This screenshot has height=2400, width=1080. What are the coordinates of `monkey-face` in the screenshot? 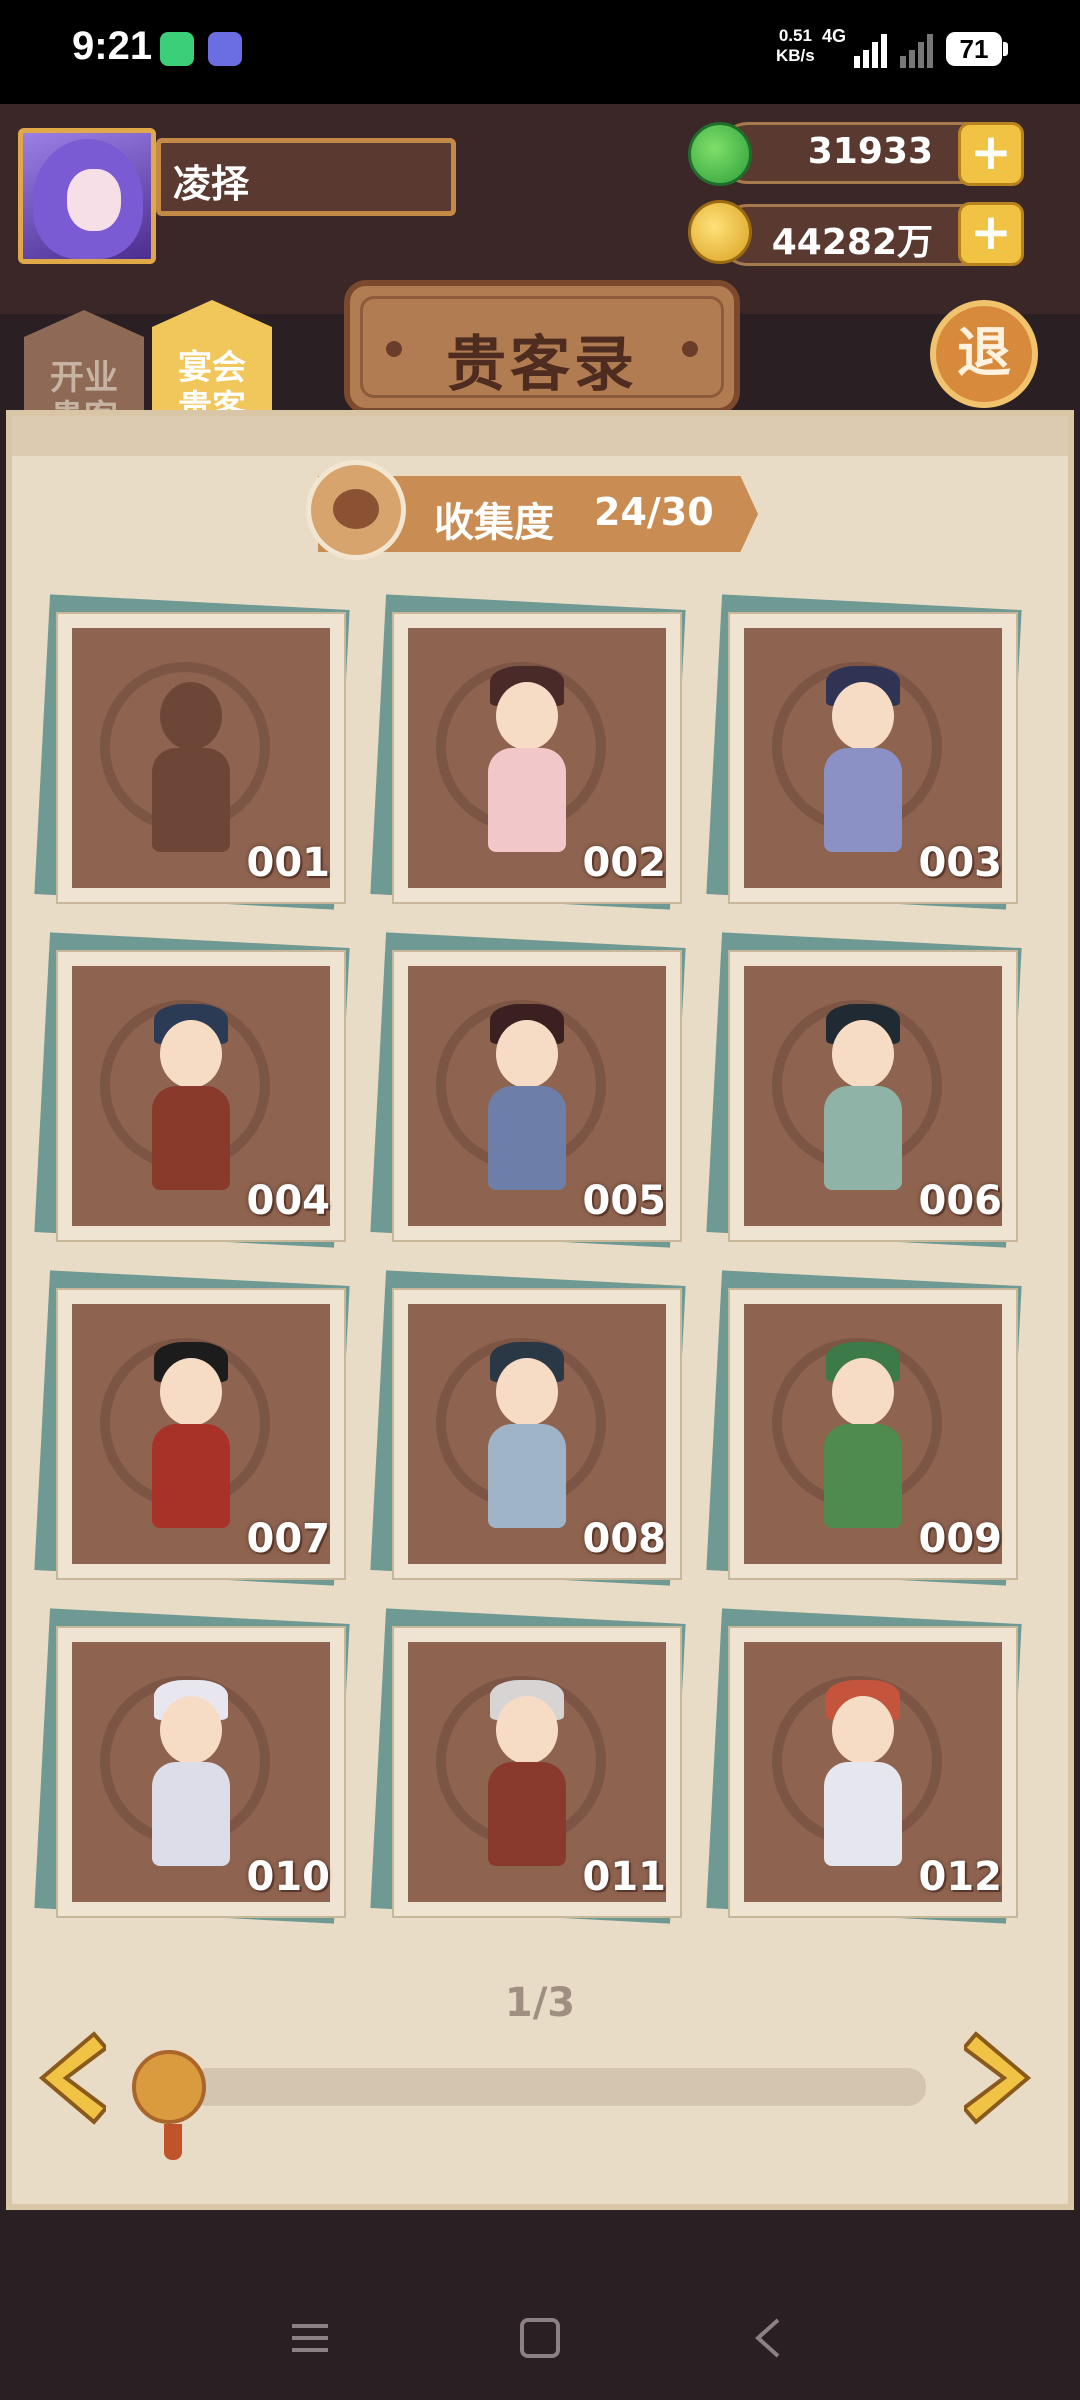 It's located at (356, 509).